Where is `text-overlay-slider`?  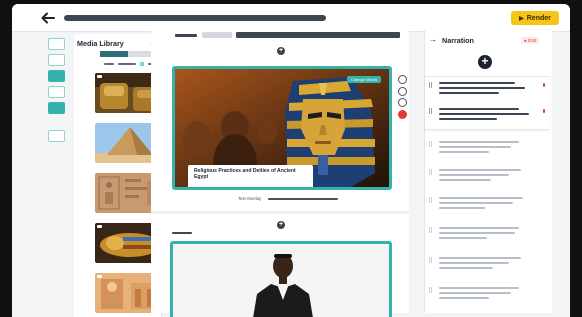
text-overlay-slider is located at coordinates (303, 199).